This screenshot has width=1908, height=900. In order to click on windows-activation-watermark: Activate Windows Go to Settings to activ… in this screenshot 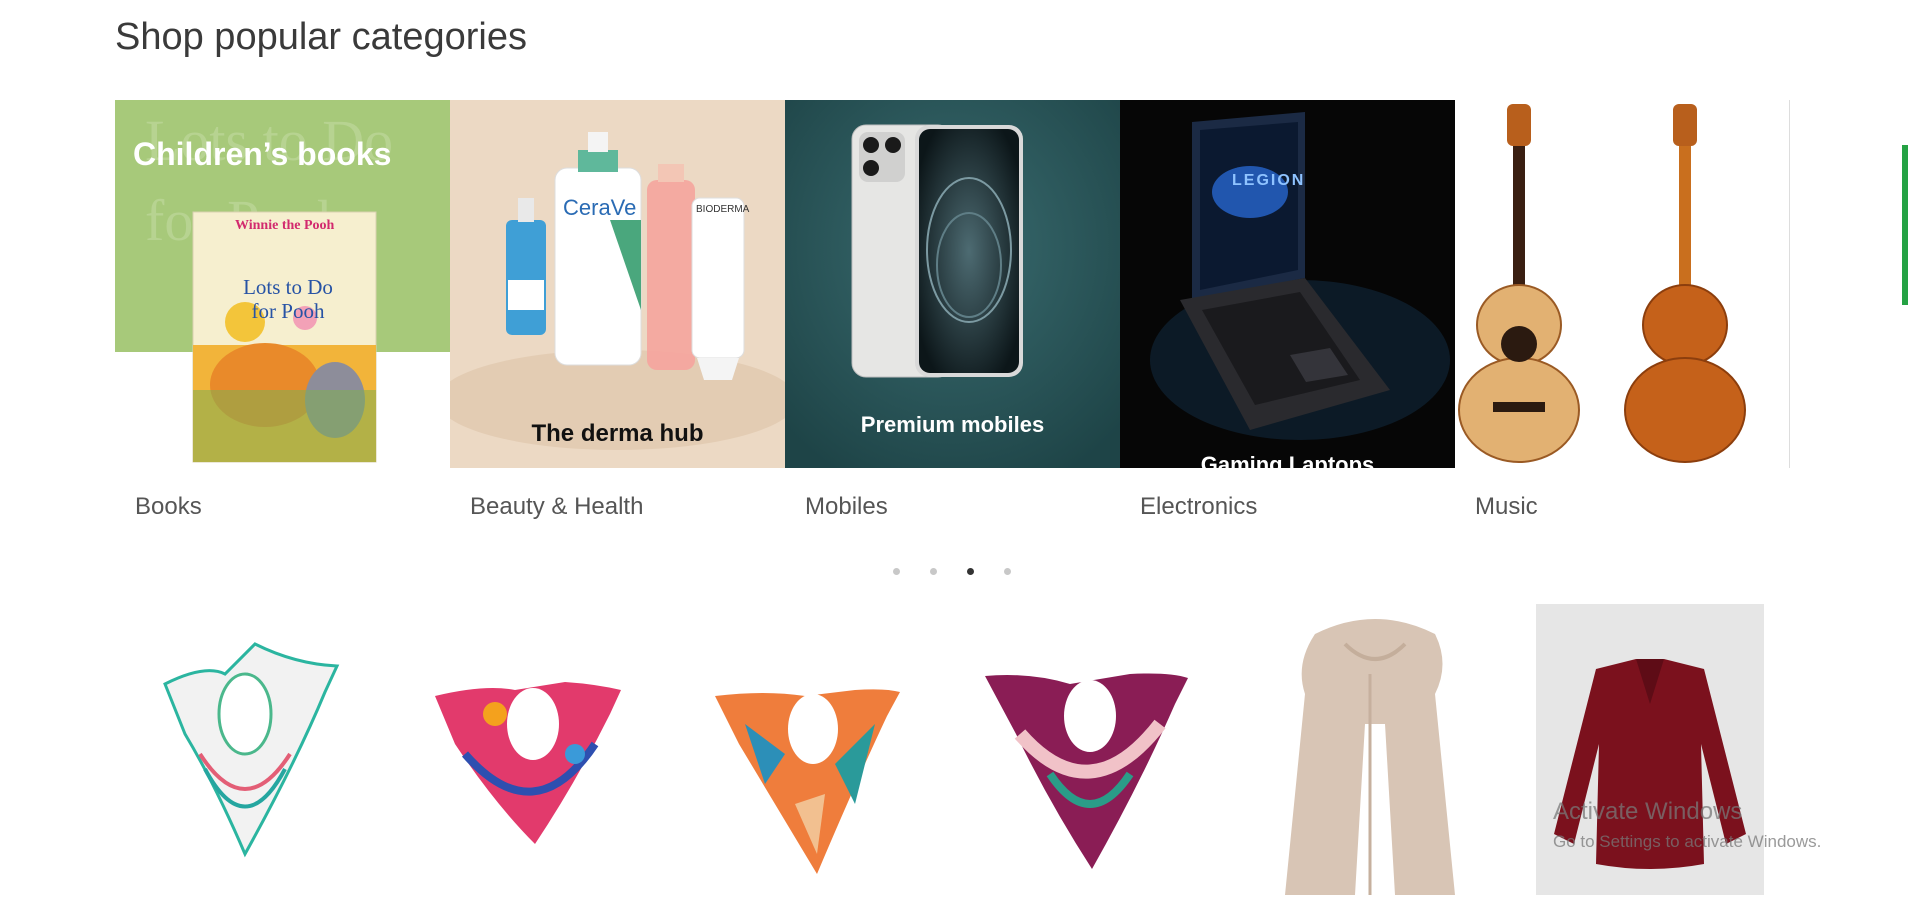, I will do `click(1687, 825)`.